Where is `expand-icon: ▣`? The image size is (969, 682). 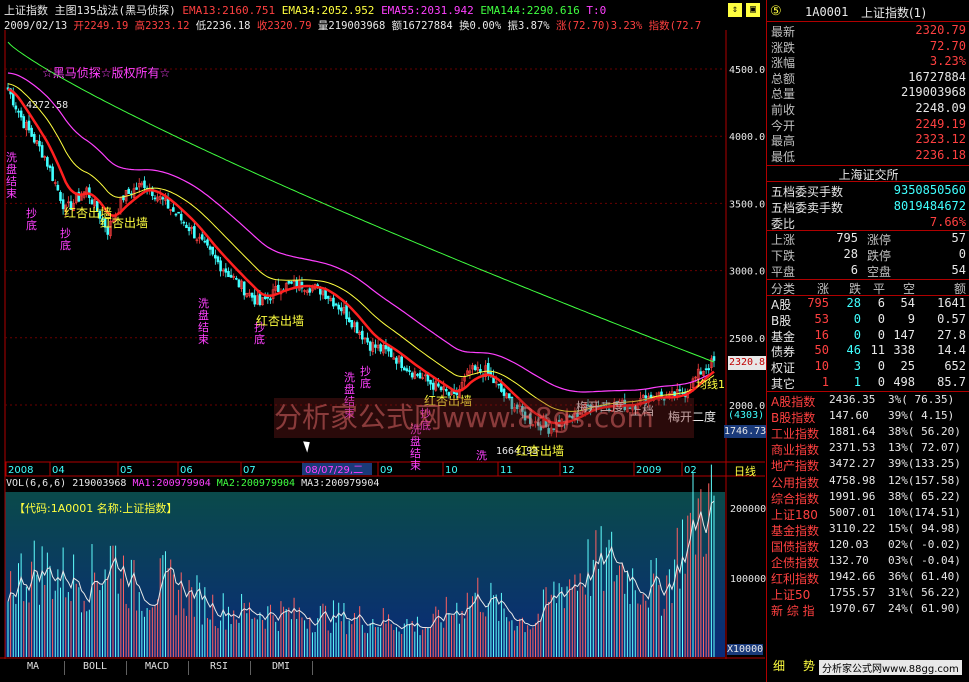 expand-icon: ▣ is located at coordinates (753, 10).